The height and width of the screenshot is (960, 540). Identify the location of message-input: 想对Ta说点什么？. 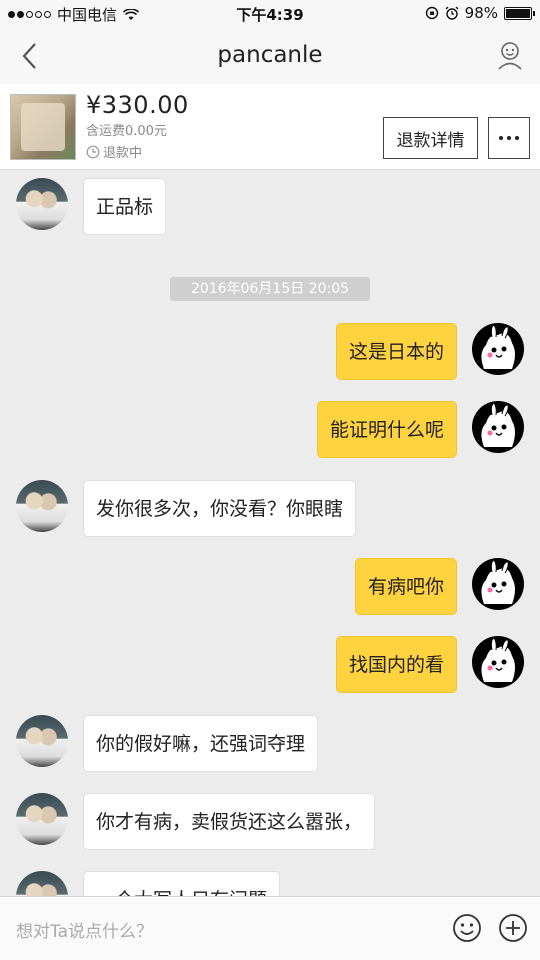
(84, 929).